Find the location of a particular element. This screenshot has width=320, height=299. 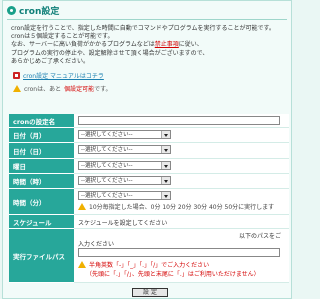

row-weekday: 曜日 --選択してください-- is located at coordinates (149, 166).